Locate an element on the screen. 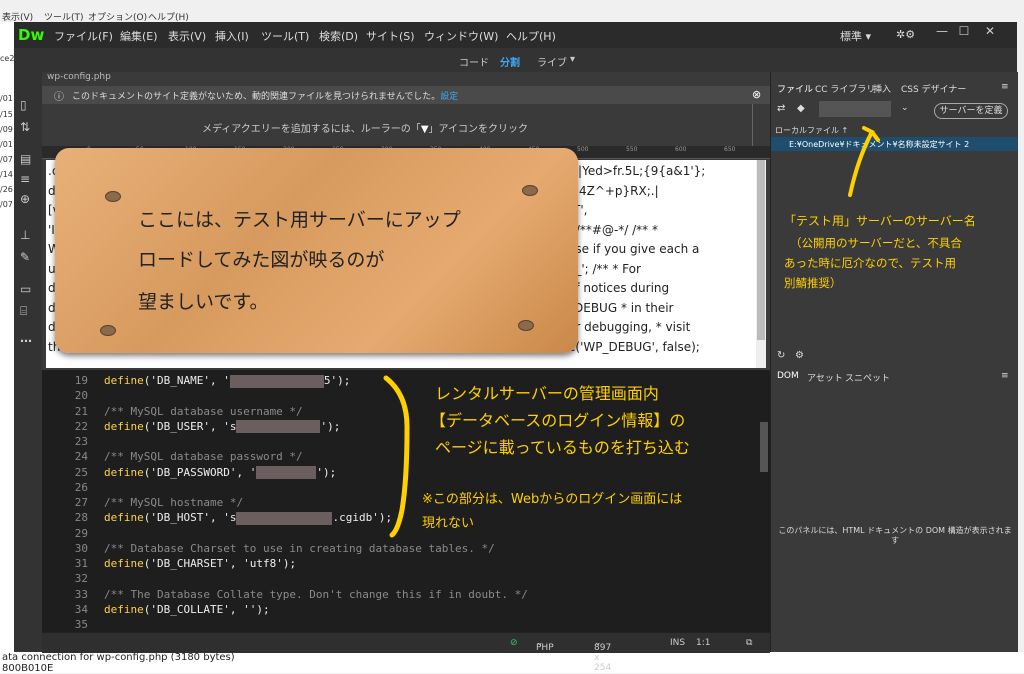 This screenshot has width=1024, height=674. annotation-note: 現れない is located at coordinates (448, 523).